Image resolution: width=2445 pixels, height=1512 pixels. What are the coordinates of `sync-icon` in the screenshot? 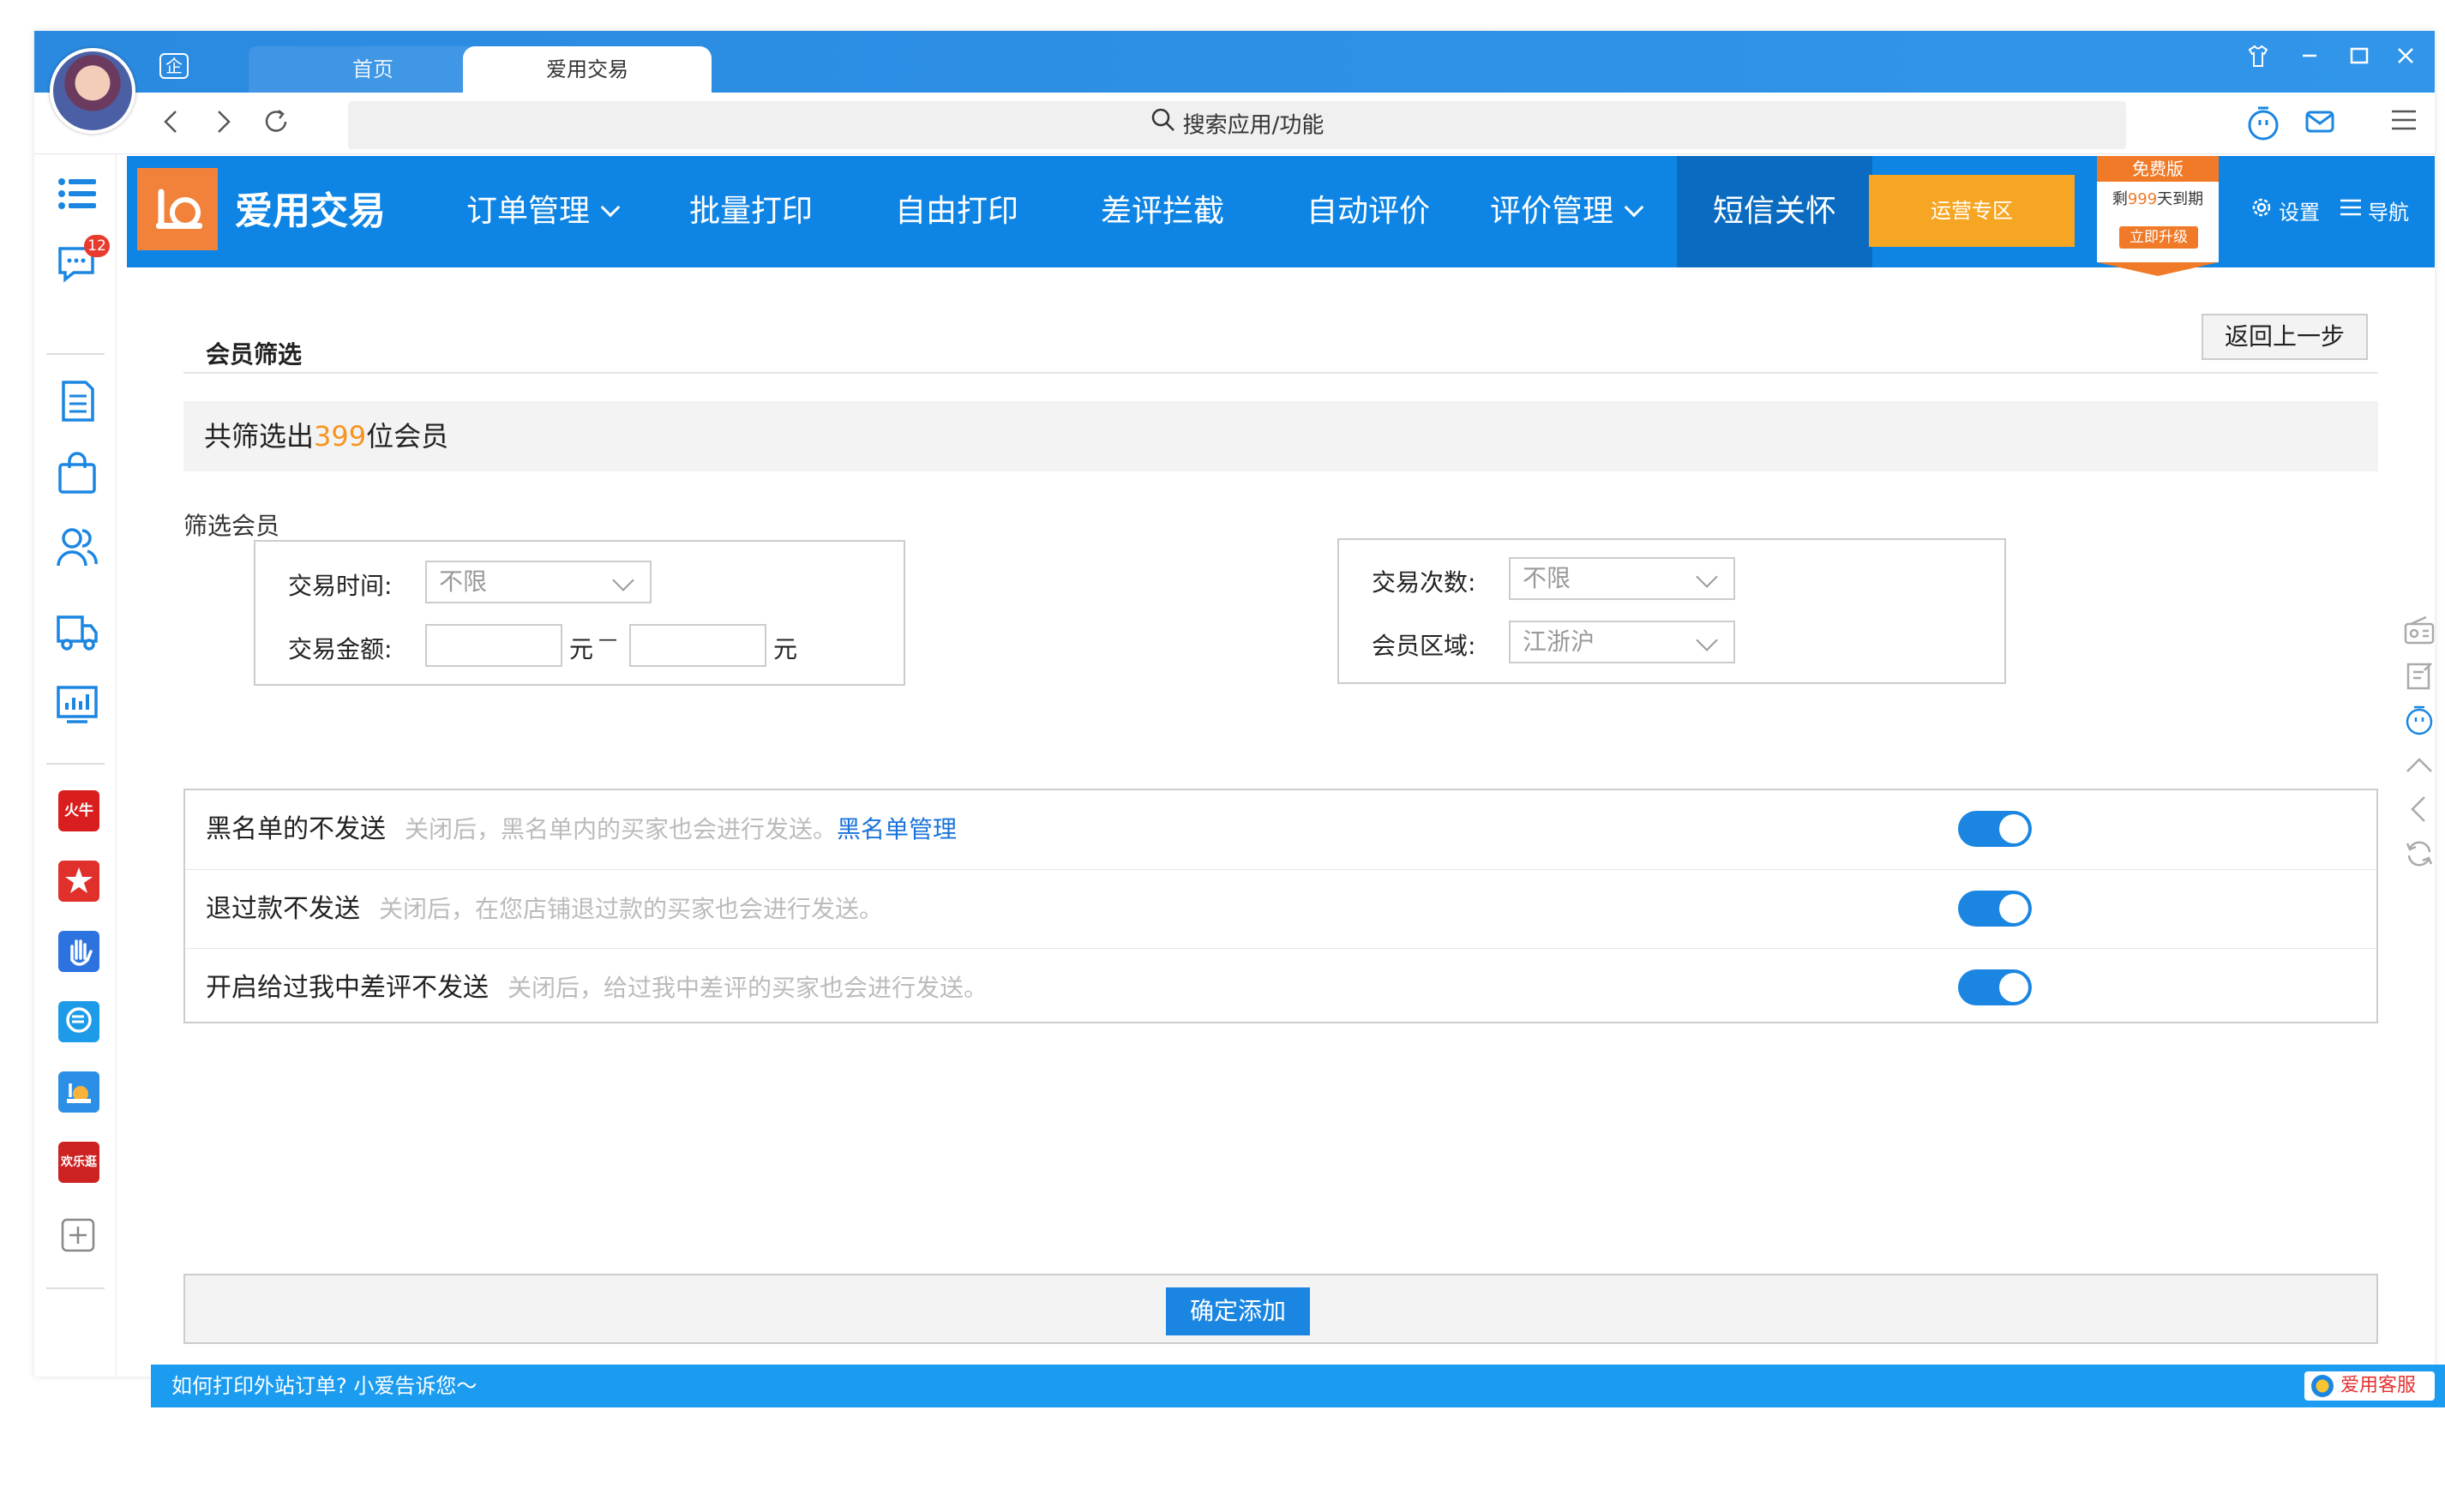 It's located at (2419, 854).